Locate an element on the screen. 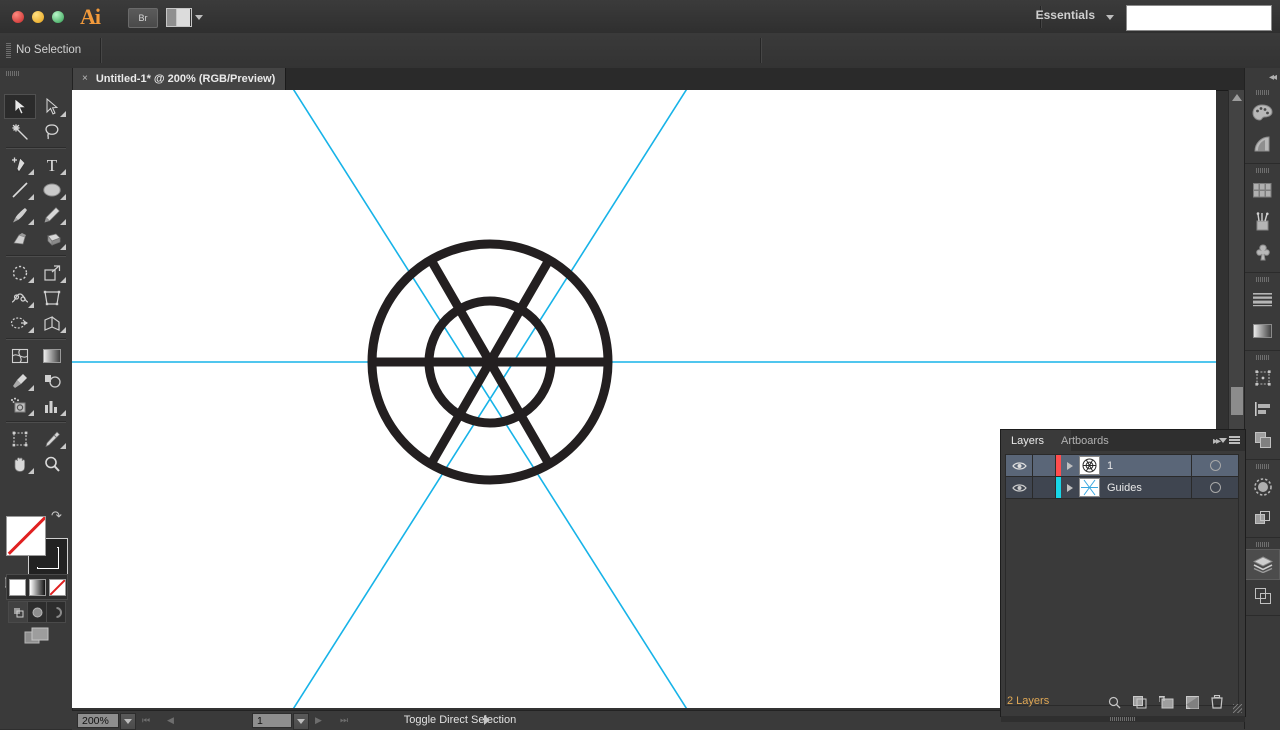 Image resolution: width=1280 pixels, height=730 pixels. blend-tool is located at coordinates (52, 380).